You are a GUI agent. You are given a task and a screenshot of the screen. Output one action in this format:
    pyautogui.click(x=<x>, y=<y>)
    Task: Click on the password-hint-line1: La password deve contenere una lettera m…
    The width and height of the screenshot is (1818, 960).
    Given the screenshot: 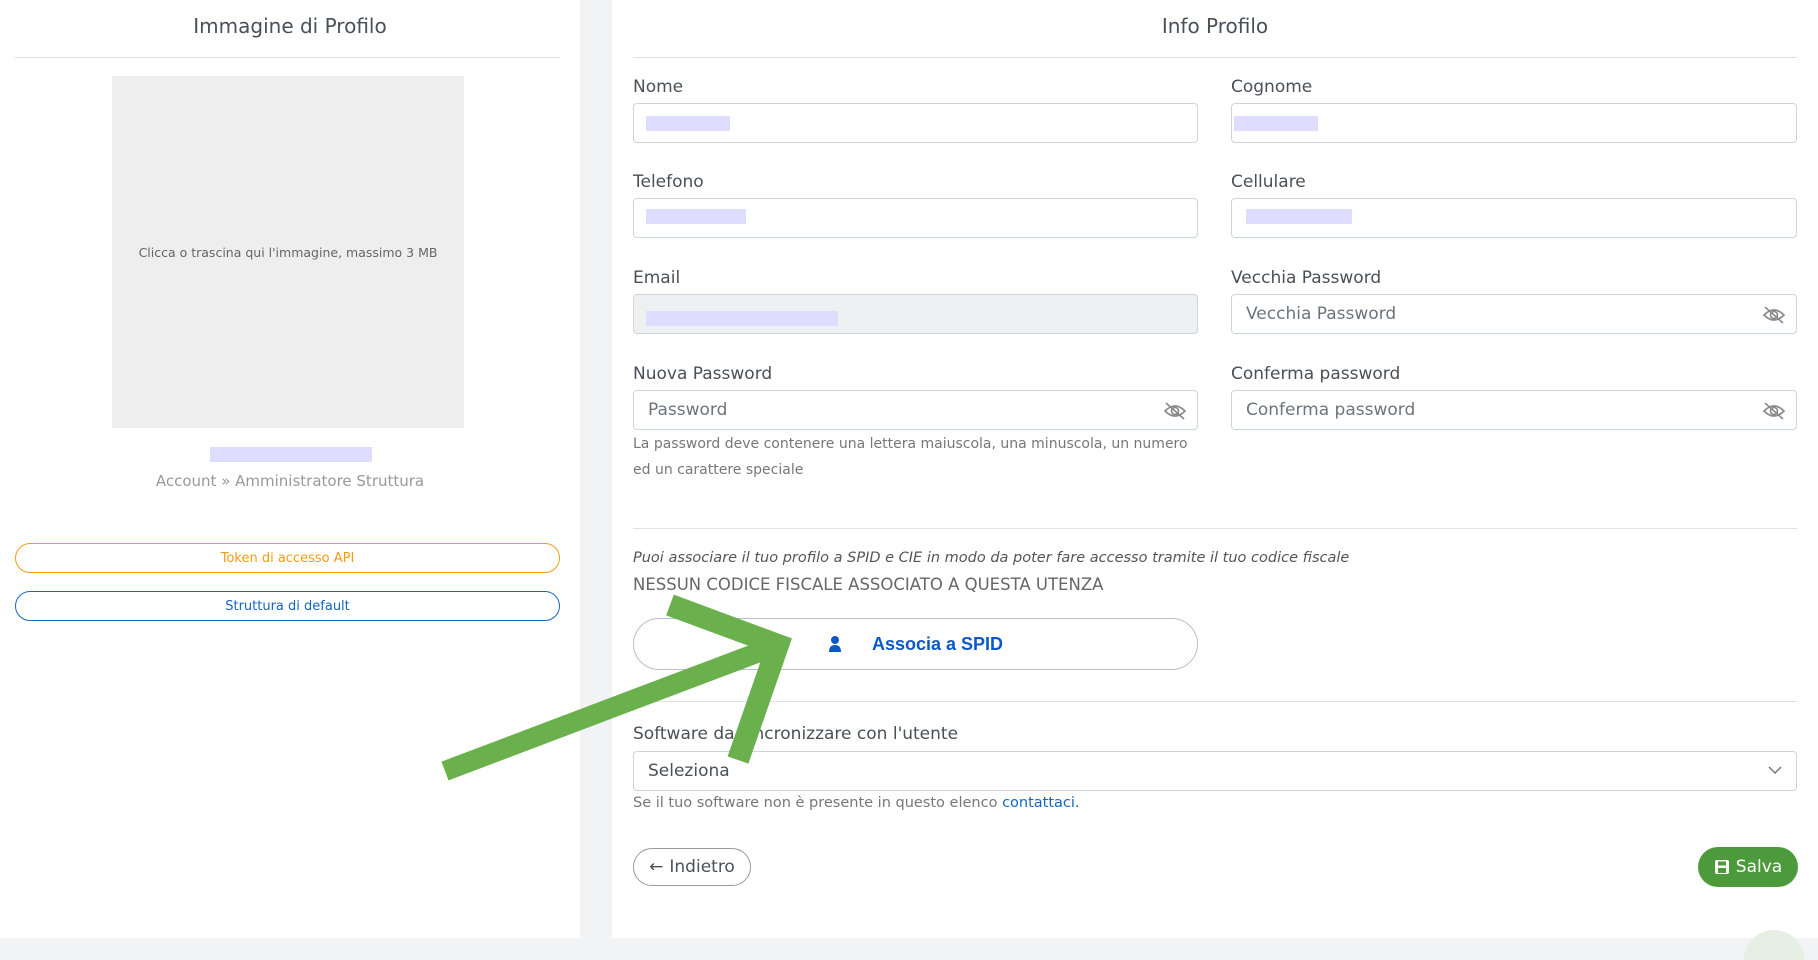 What is the action you would take?
    pyautogui.click(x=910, y=444)
    